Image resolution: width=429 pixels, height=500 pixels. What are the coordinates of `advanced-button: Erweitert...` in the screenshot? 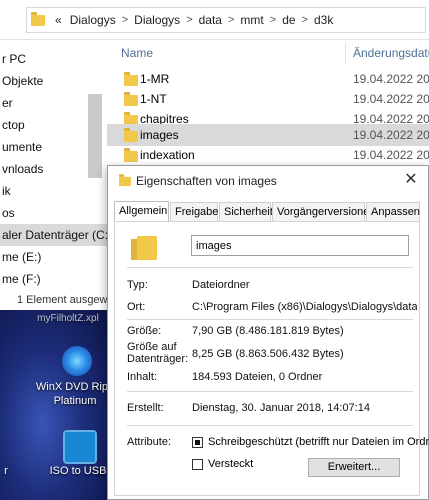 It's located at (354, 467).